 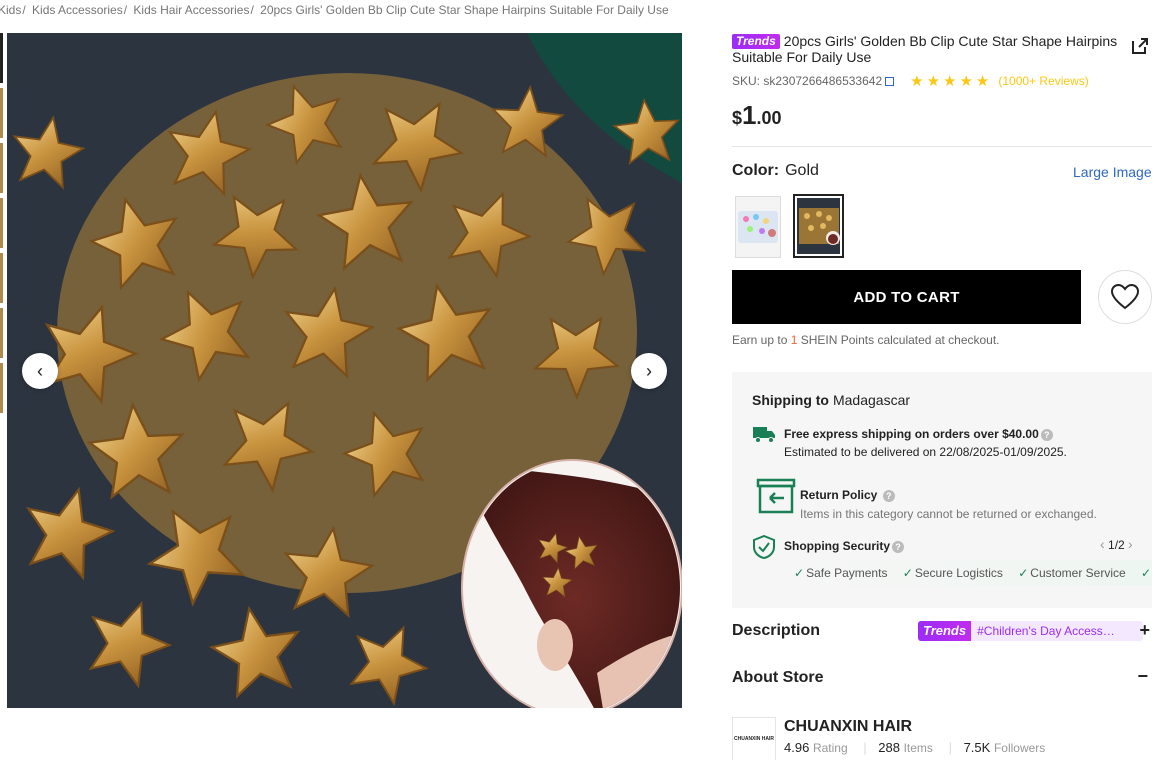 I want to click on security-pager: ‹ 1/2 ›, so click(x=1116, y=544).